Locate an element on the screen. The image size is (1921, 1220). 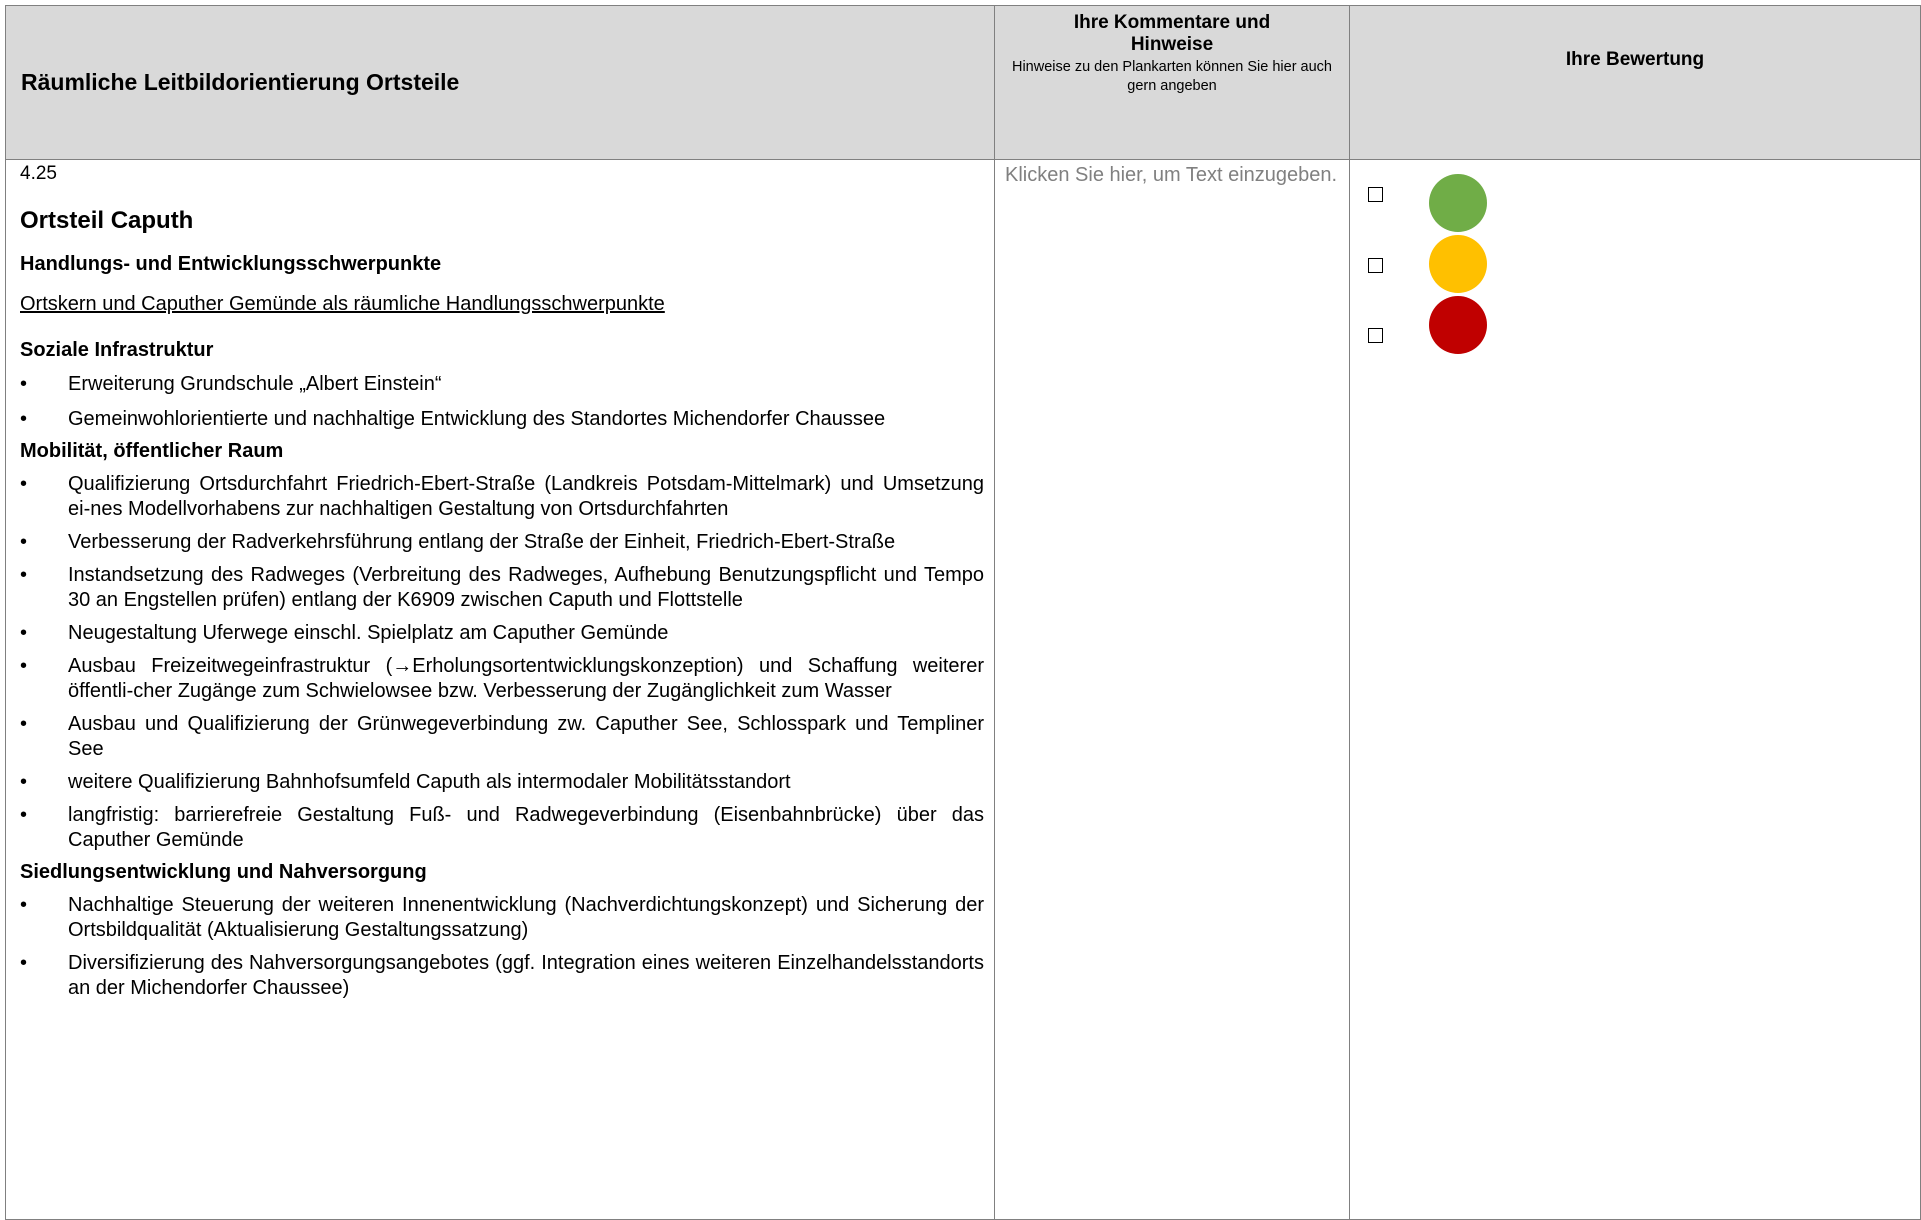
comment-text-field: Klicken Sie hier, um Text einzugeben. is located at coordinates (1173, 175).